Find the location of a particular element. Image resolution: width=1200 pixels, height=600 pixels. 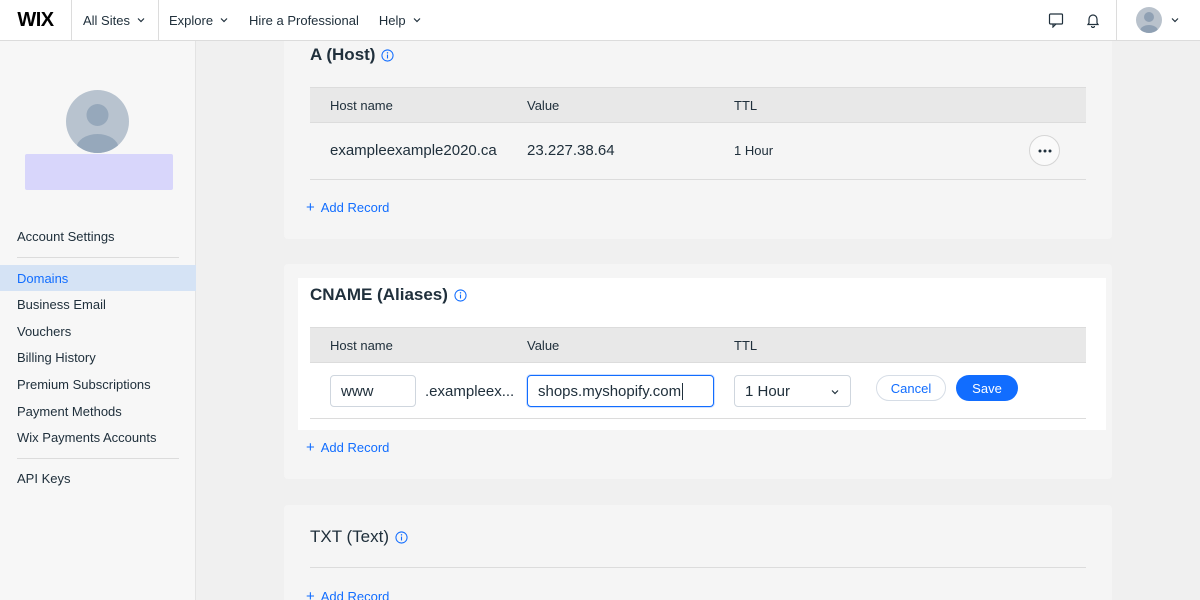

help-label: Help is located at coordinates (392, 20).